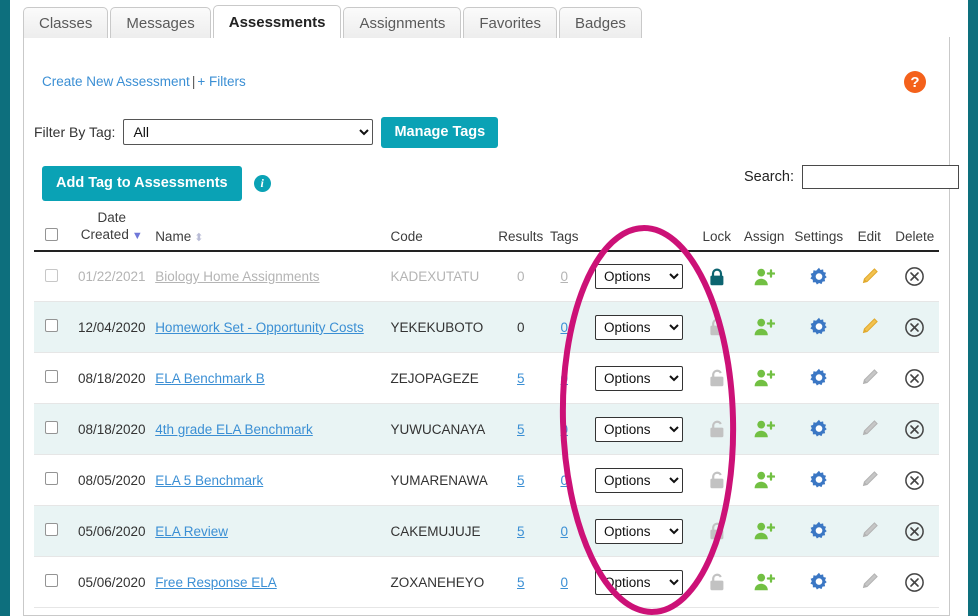 The height and width of the screenshot is (616, 978). I want to click on assessment-name-link: ELA 5 Benchmark, so click(209, 480).